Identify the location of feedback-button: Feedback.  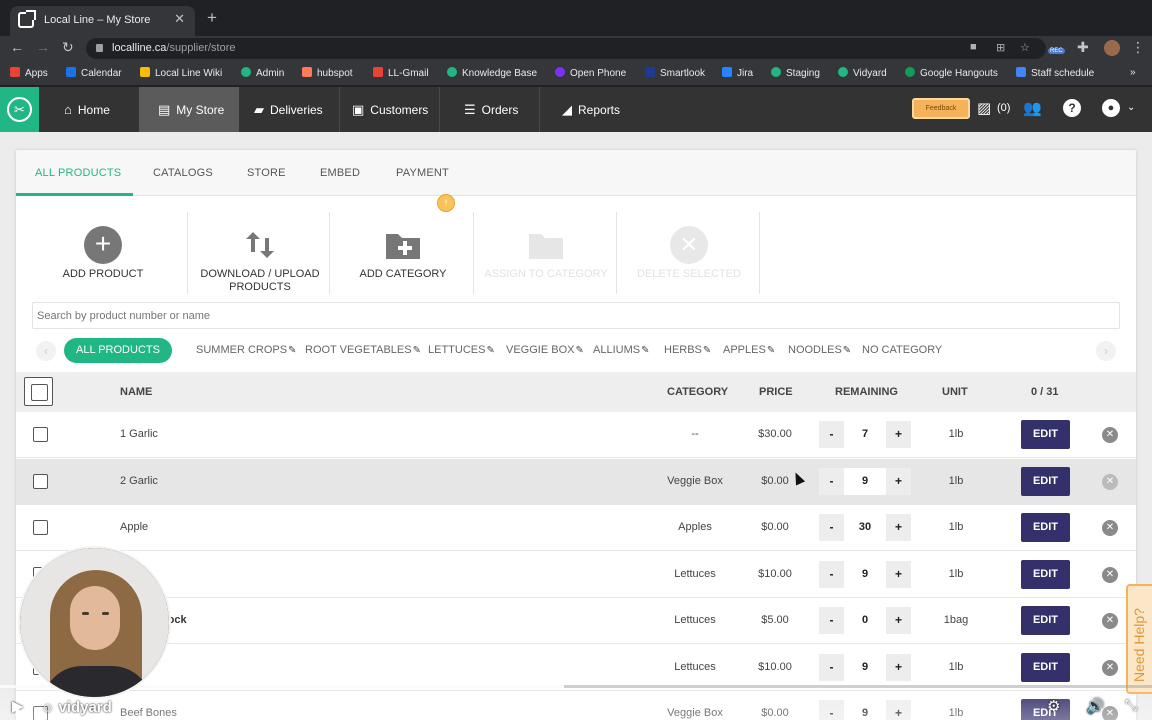
(941, 108).